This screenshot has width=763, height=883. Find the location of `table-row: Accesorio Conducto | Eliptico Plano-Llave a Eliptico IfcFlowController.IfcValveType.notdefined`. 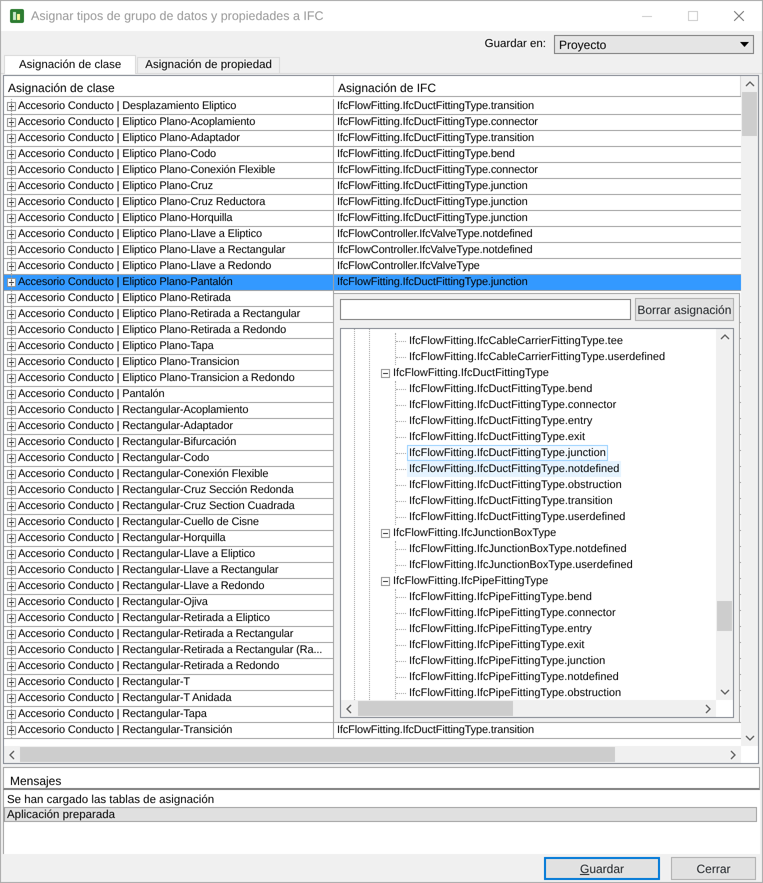

table-row: Accesorio Conducto | Eliptico Plano-Llave a Eliptico IfcFlowController.IfcValveType.notdefined is located at coordinates (372, 235).